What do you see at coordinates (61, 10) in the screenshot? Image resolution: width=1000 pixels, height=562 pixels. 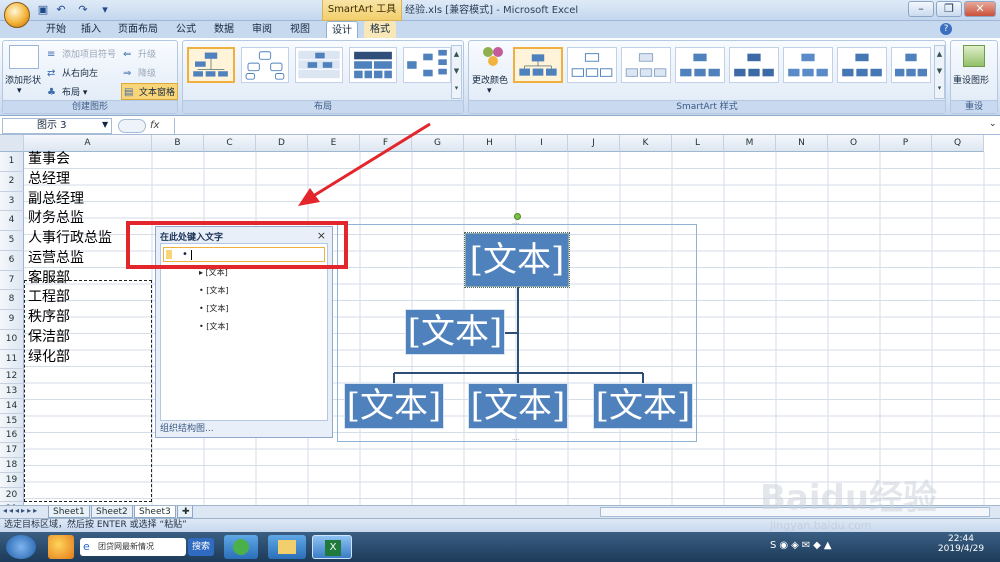 I see `undo-icon: ↶` at bounding box center [61, 10].